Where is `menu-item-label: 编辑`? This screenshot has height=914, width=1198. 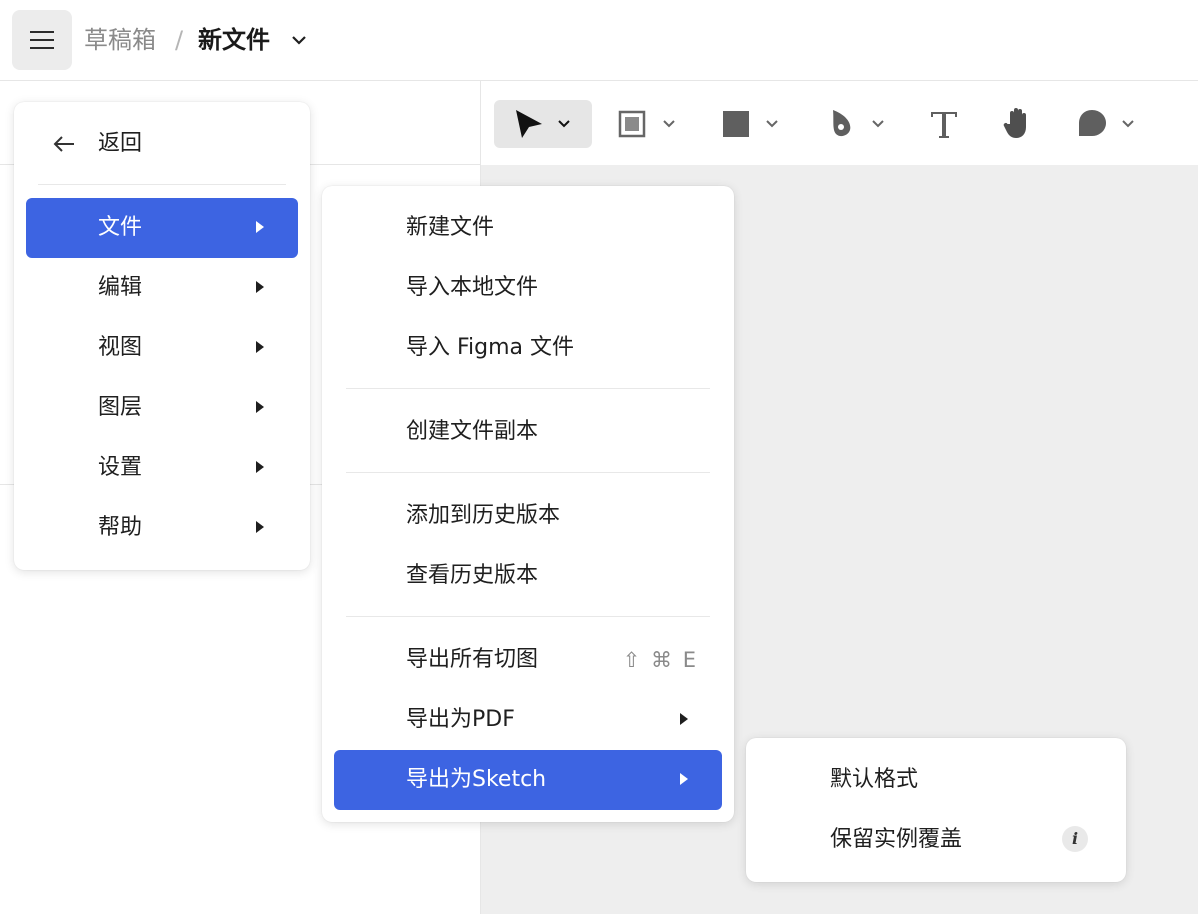 menu-item-label: 编辑 is located at coordinates (120, 287).